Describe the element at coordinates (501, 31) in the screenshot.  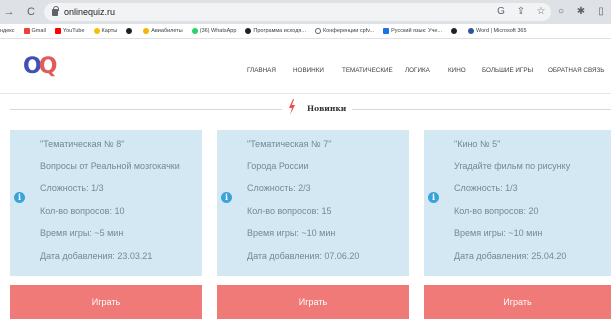
I see `bookmark-label: Word | Microsoft 365` at that location.